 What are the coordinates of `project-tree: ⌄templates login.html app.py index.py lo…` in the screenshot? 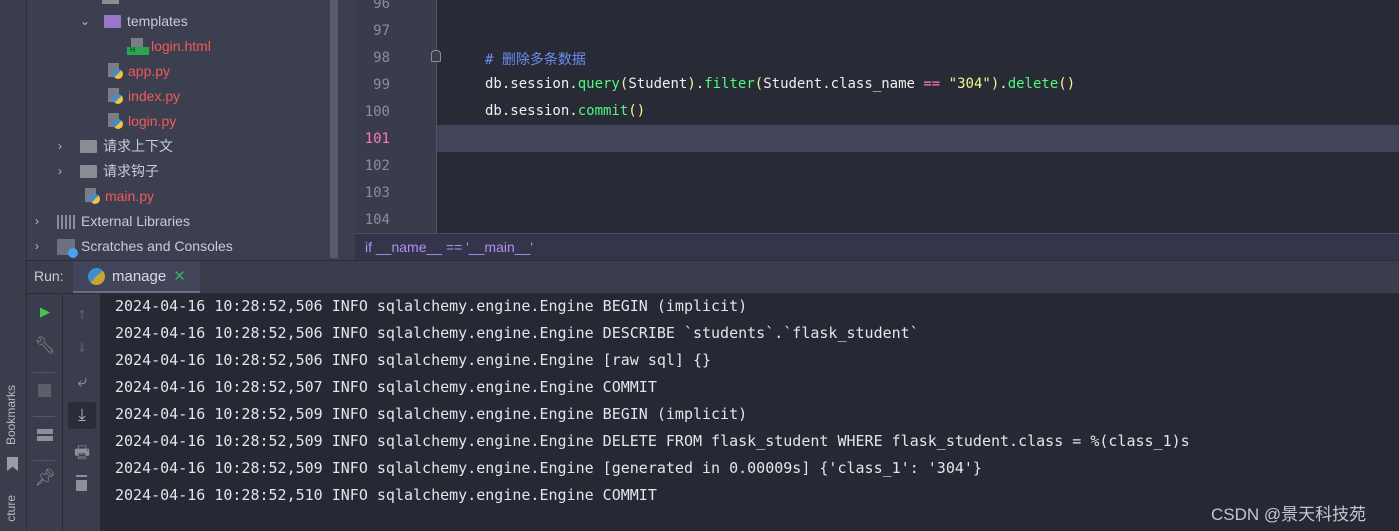 It's located at (191, 130).